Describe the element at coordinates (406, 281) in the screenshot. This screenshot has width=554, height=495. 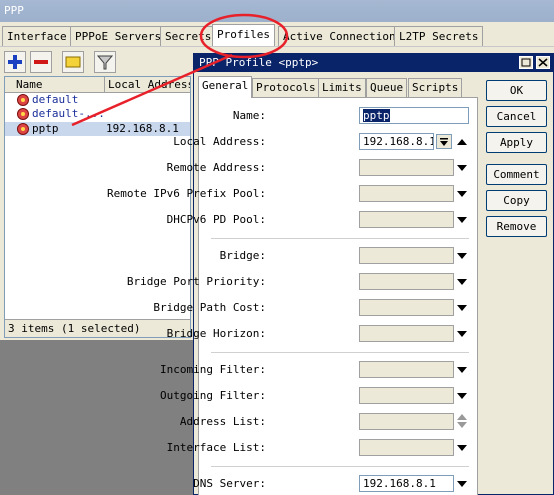
I see `bridge-port-priority-field` at that location.